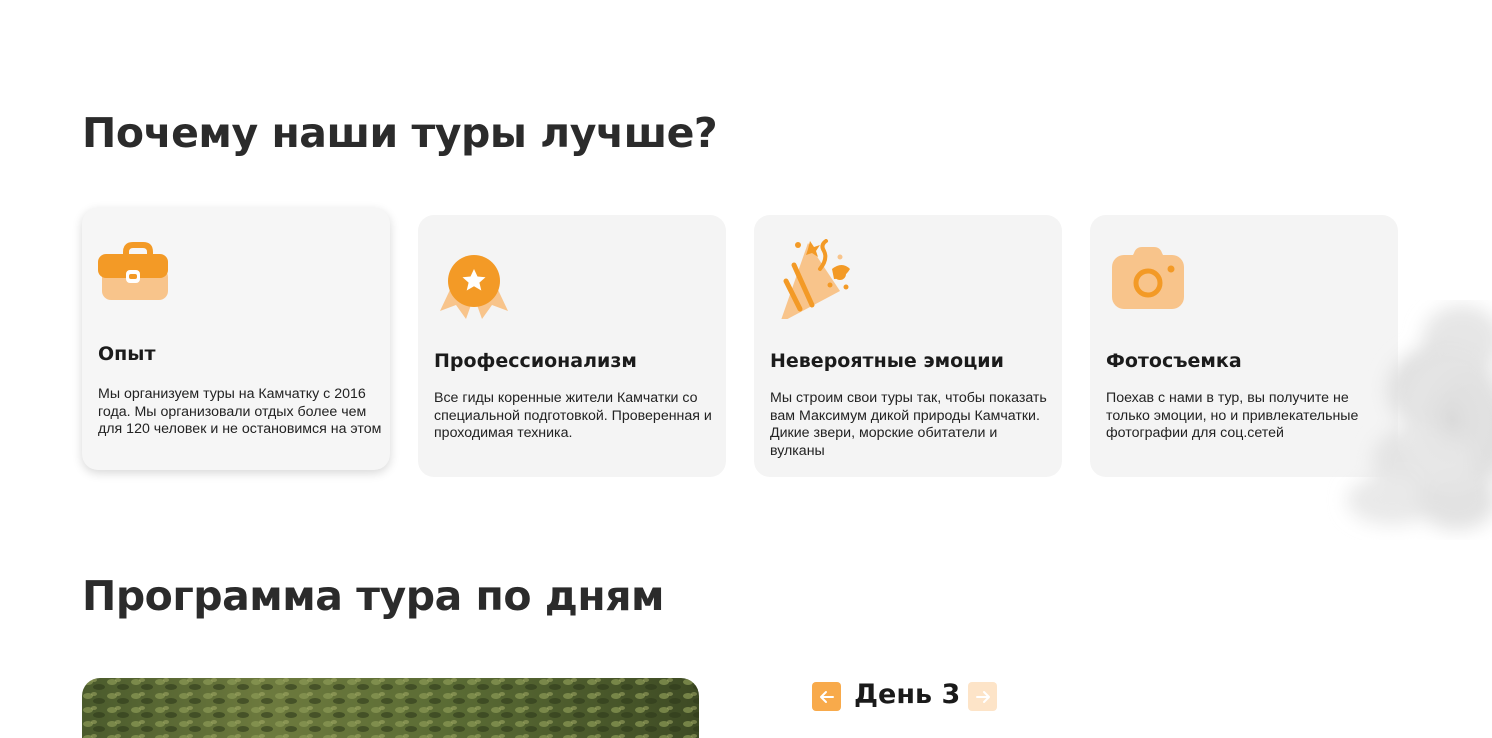 Image resolution: width=1492 pixels, height=738 pixels. I want to click on section-title-program: Программа тура по дням, so click(373, 596).